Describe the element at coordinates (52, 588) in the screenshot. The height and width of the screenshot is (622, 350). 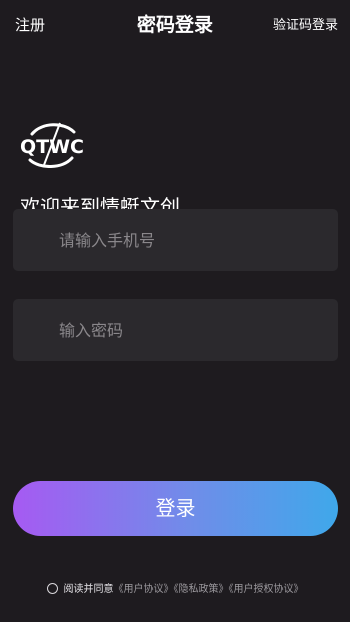
I see `agreement-radio` at that location.